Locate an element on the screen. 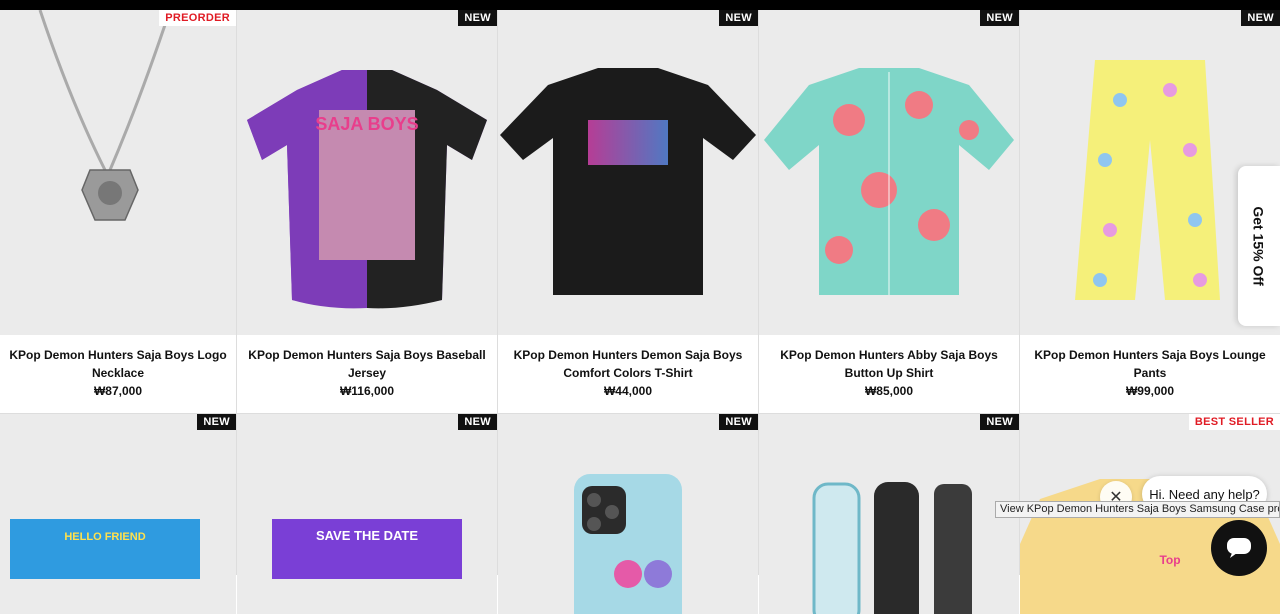  product-card-row2-2: SAVE THE DATE NEW is located at coordinates (367, 514).